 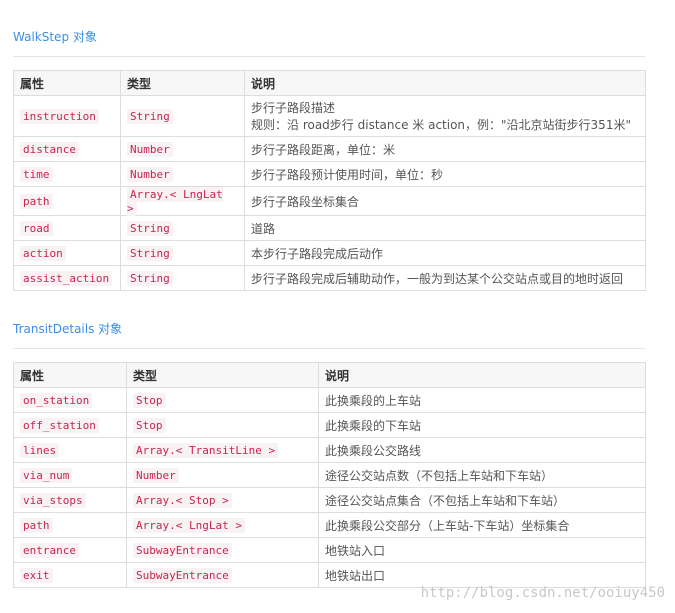 I want to click on walkstep-section-title: WalkStep 对象, so click(x=55, y=37).